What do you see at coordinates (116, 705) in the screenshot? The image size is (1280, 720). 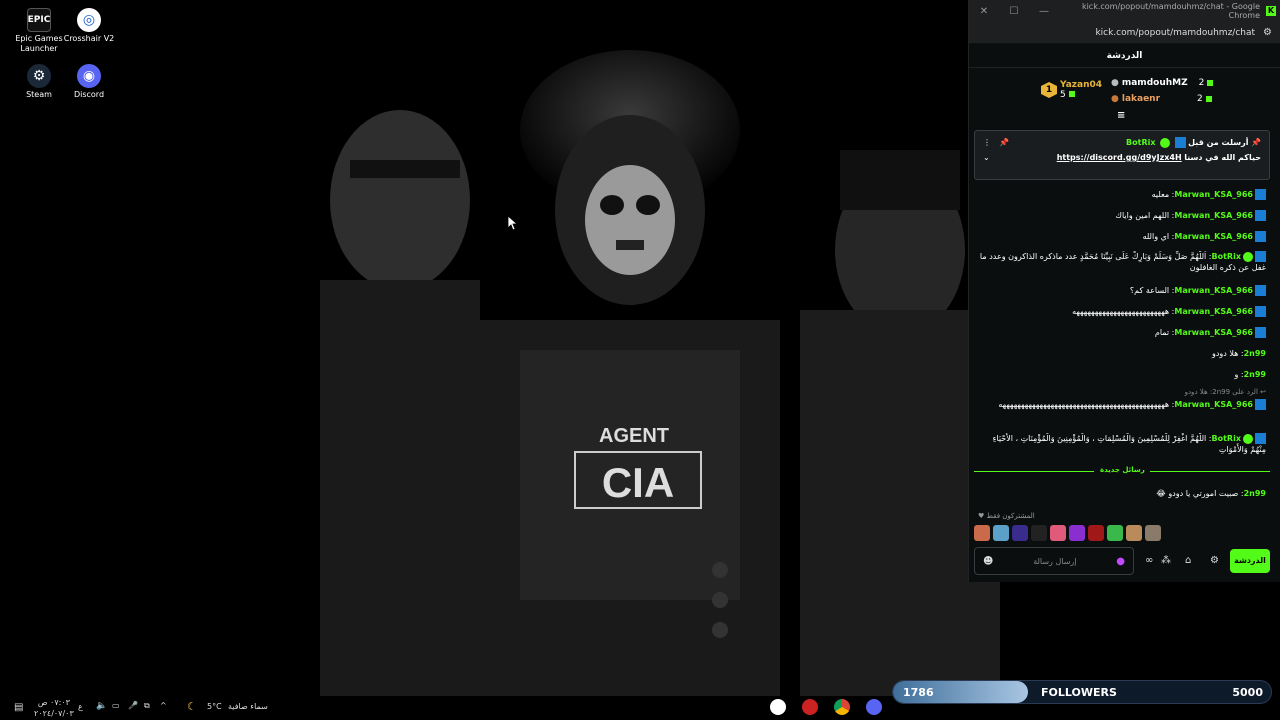 I see `network-icon: ▭` at bounding box center [116, 705].